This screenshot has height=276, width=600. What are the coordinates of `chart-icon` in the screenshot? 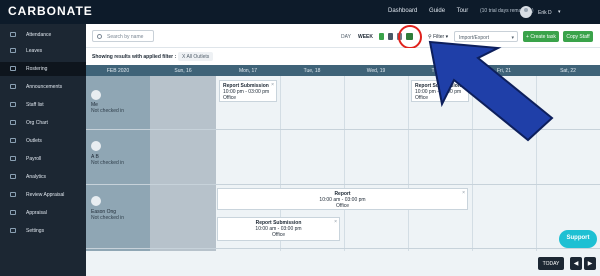 It's located at (13, 176).